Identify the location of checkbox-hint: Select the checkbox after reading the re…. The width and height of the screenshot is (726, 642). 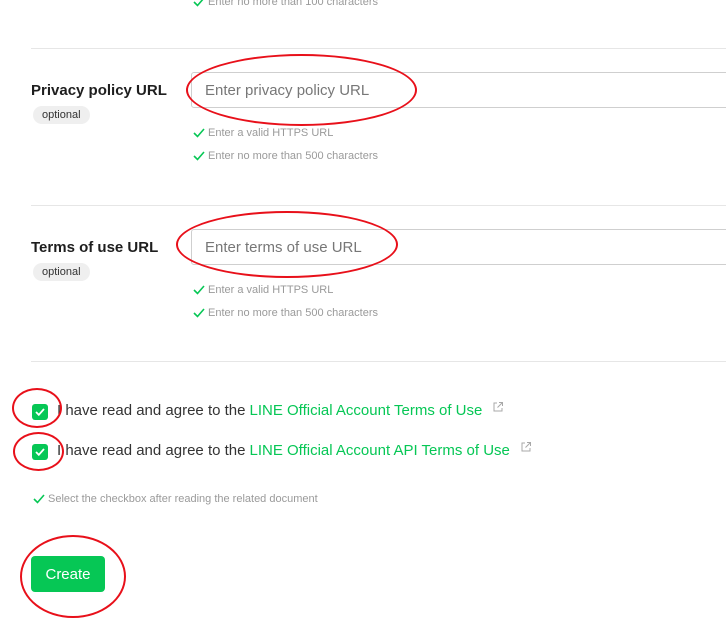
(175, 499).